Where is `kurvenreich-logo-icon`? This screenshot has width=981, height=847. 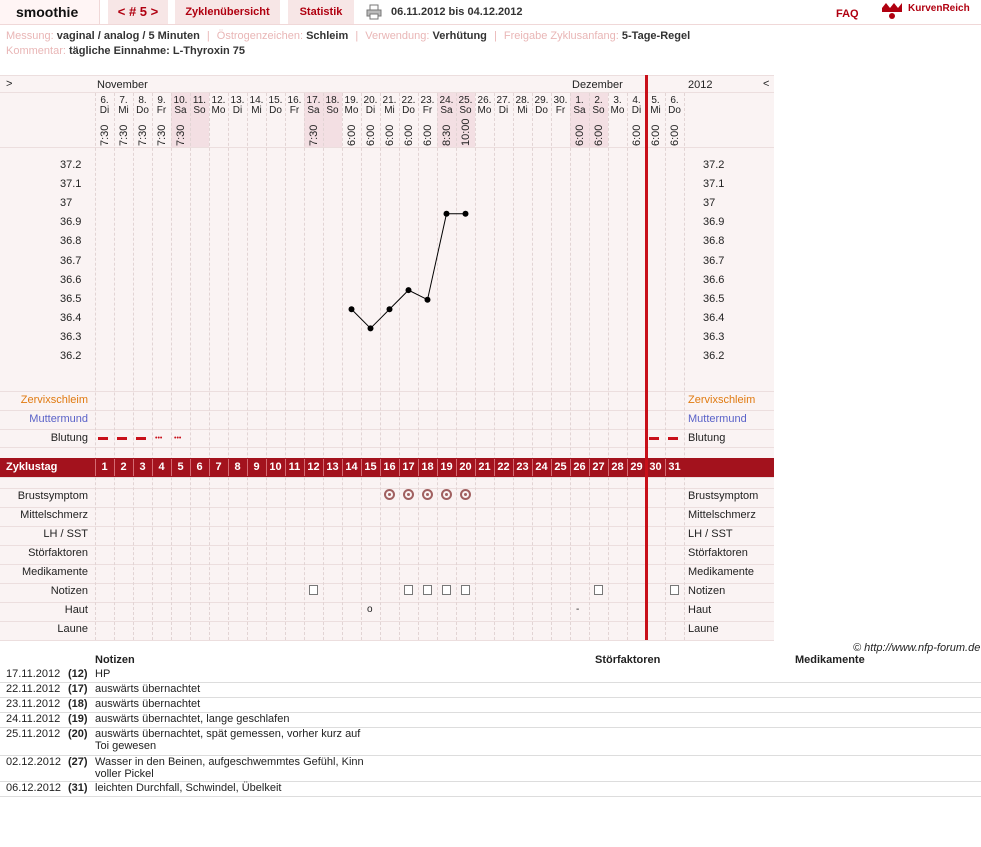 kurvenreich-logo-icon is located at coordinates (892, 11).